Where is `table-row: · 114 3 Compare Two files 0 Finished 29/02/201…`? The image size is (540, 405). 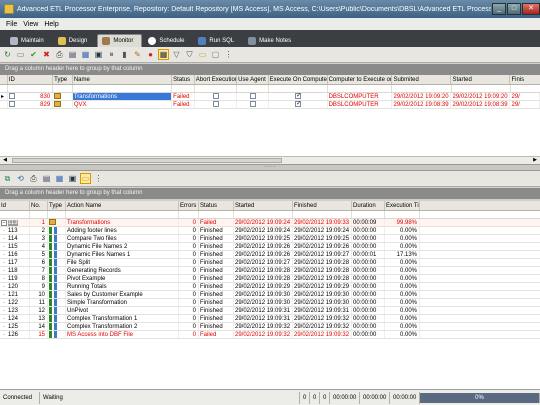
table-row: · 114 3 Compare Two files 0 Finished 29/02/201… is located at coordinates (270, 239).